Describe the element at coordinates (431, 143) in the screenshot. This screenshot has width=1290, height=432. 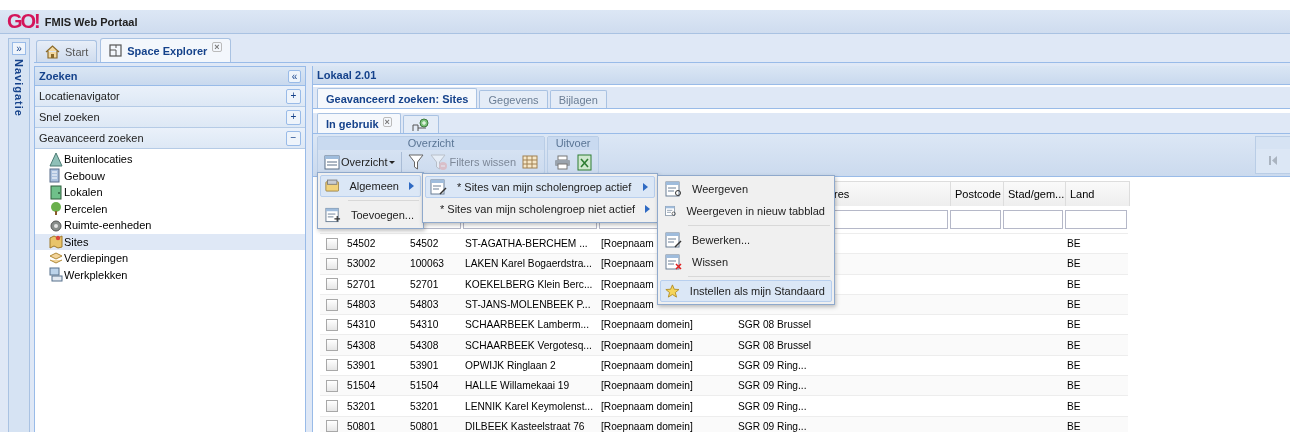
I see `group-title: Overzicht` at that location.